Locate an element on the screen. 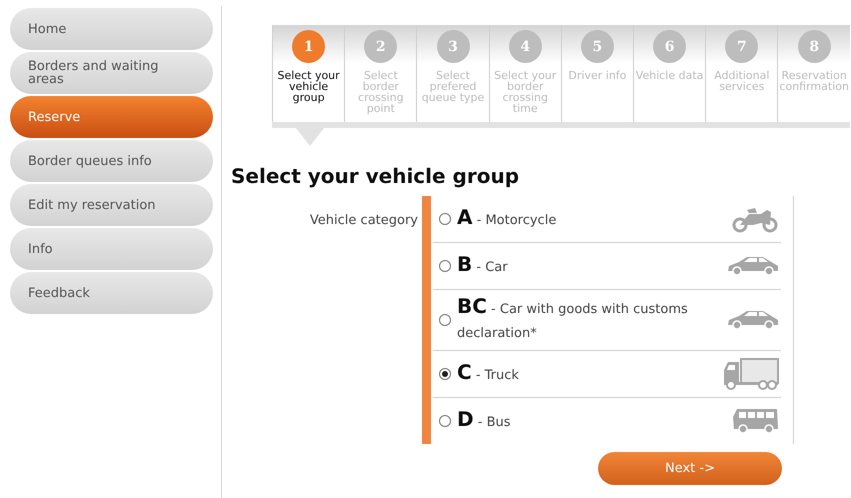 Image resolution: width=851 pixels, height=498 pixels. step-number: 4 is located at coordinates (525, 46).